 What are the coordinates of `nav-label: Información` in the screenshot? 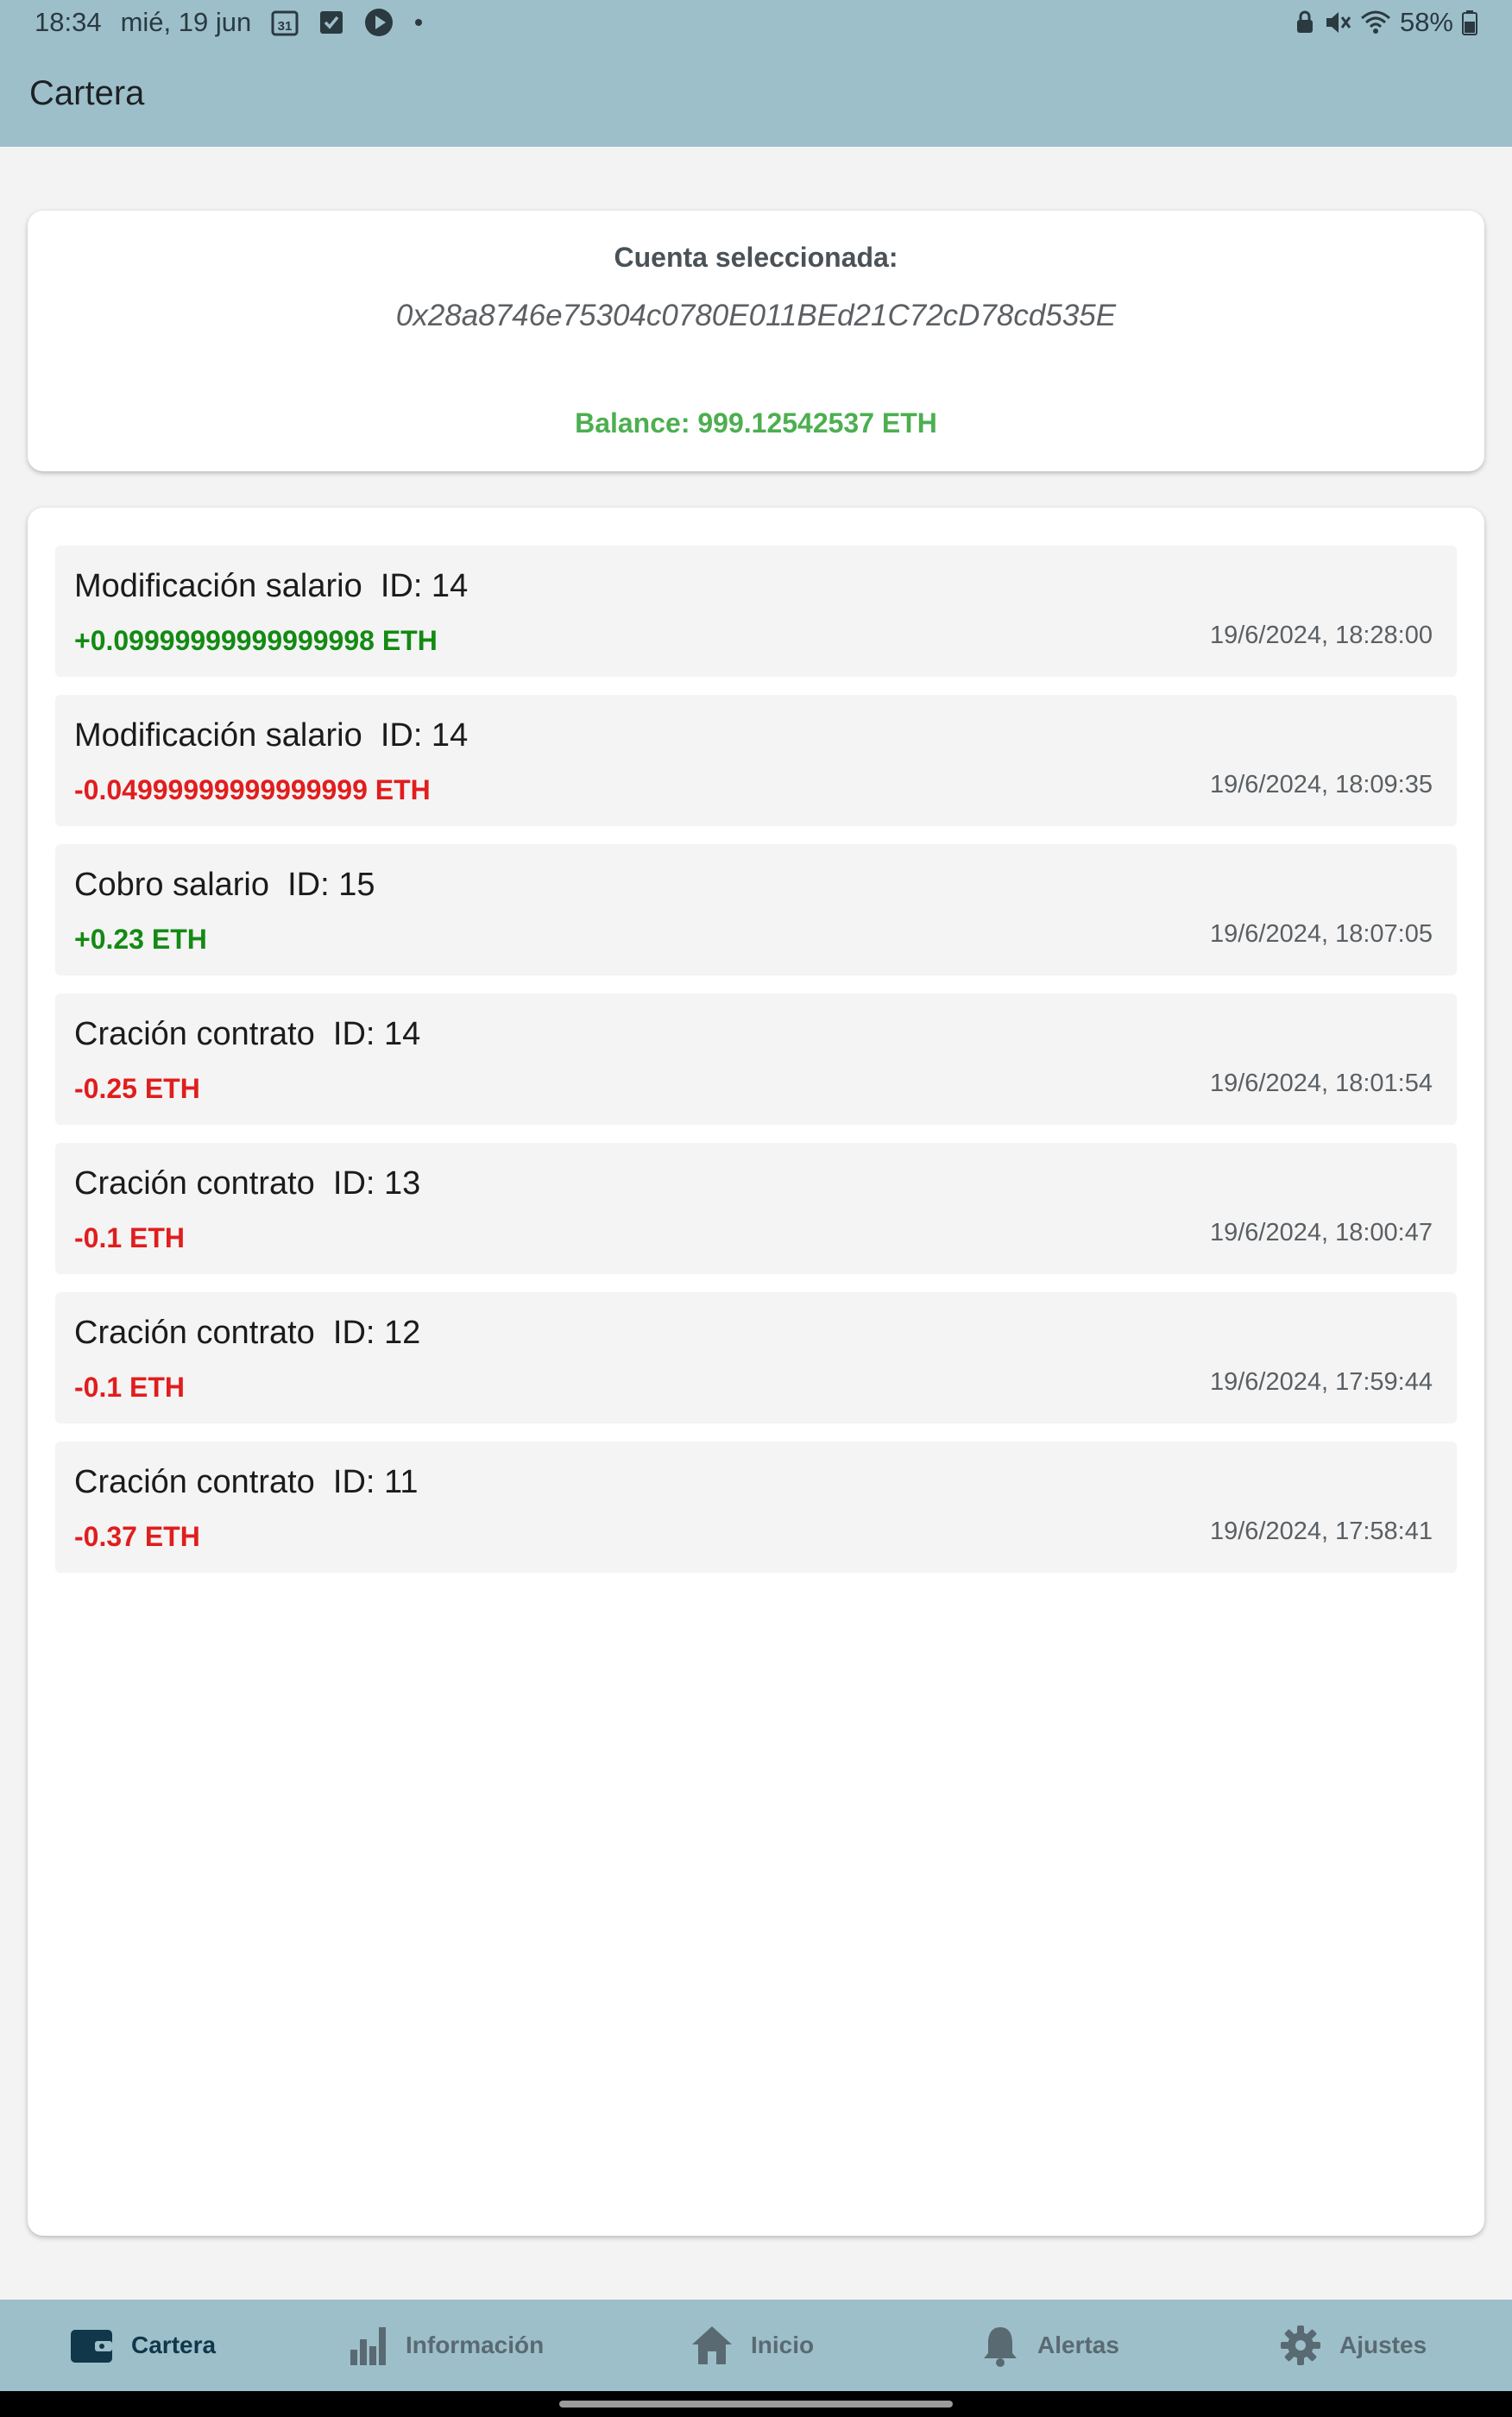 It's located at (475, 2345).